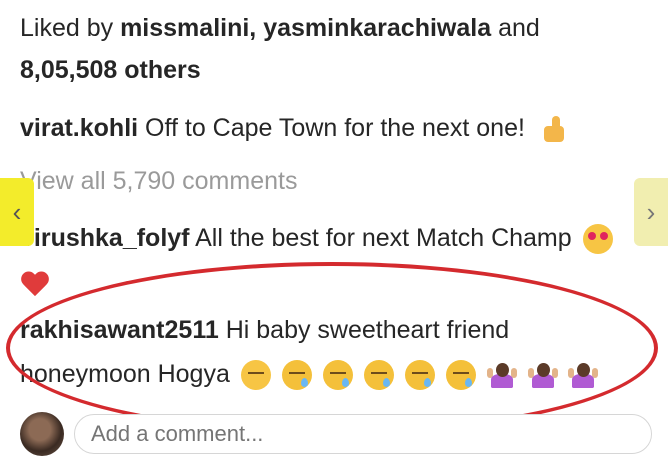 Image resolution: width=668 pixels, height=456 pixels. Describe the element at coordinates (519, 28) in the screenshot. I see `likes-and: and` at that location.